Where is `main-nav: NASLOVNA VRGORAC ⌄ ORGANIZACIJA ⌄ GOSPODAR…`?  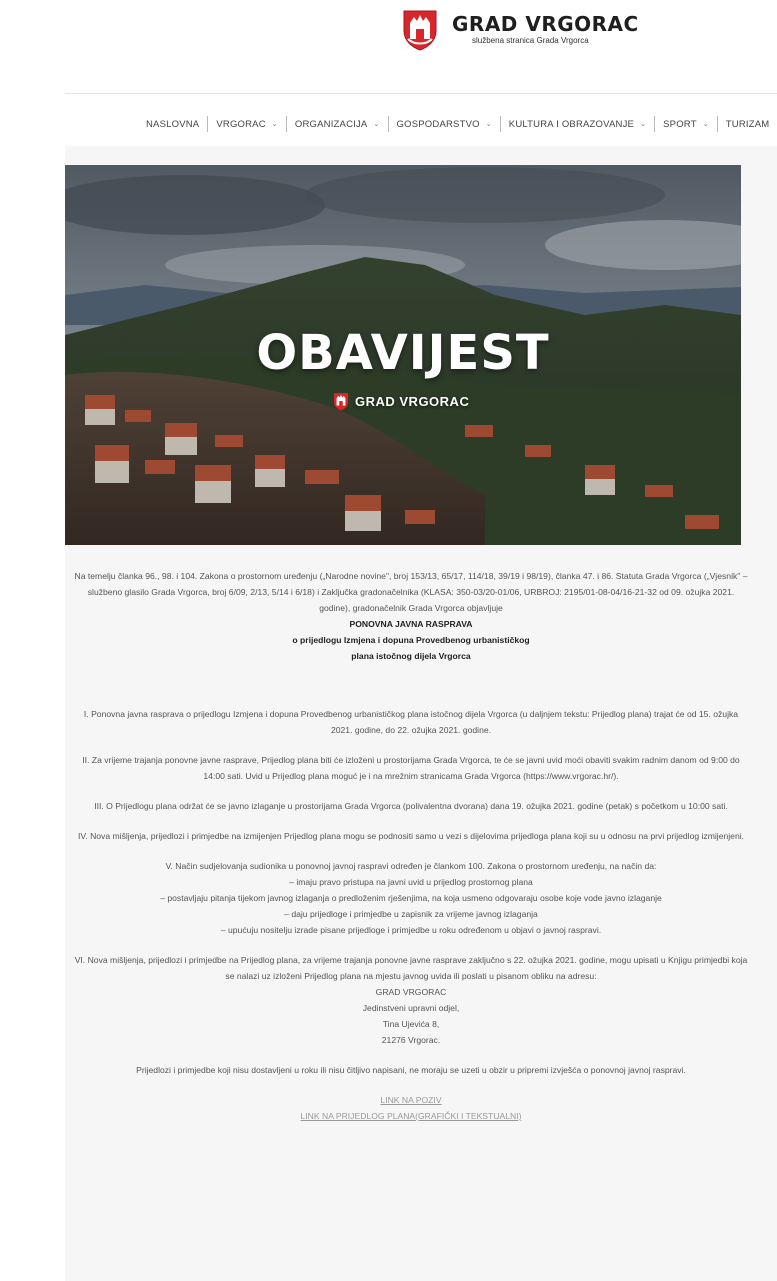 main-nav: NASLOVNA VRGORAC ⌄ ORGANIZACIJA ⌄ GOSPODAR… is located at coordinates (461, 124).